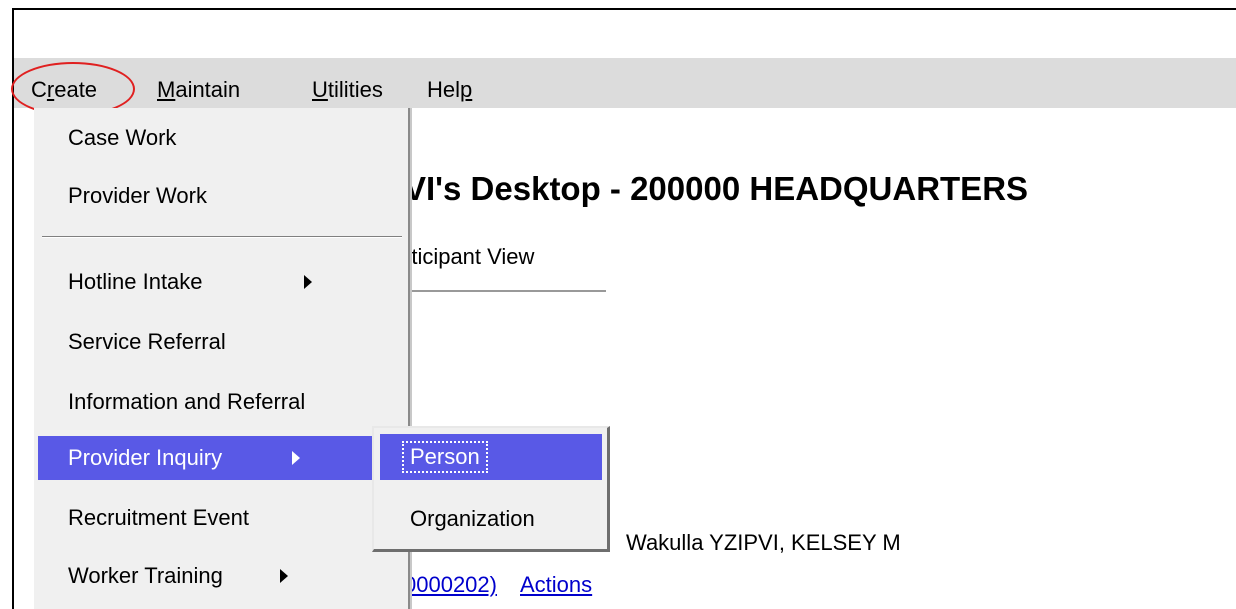 This screenshot has height=609, width=1236. What do you see at coordinates (763, 542) in the screenshot?
I see `row-county-worker: Wakulla YZIPVI, KELSEY M` at bounding box center [763, 542].